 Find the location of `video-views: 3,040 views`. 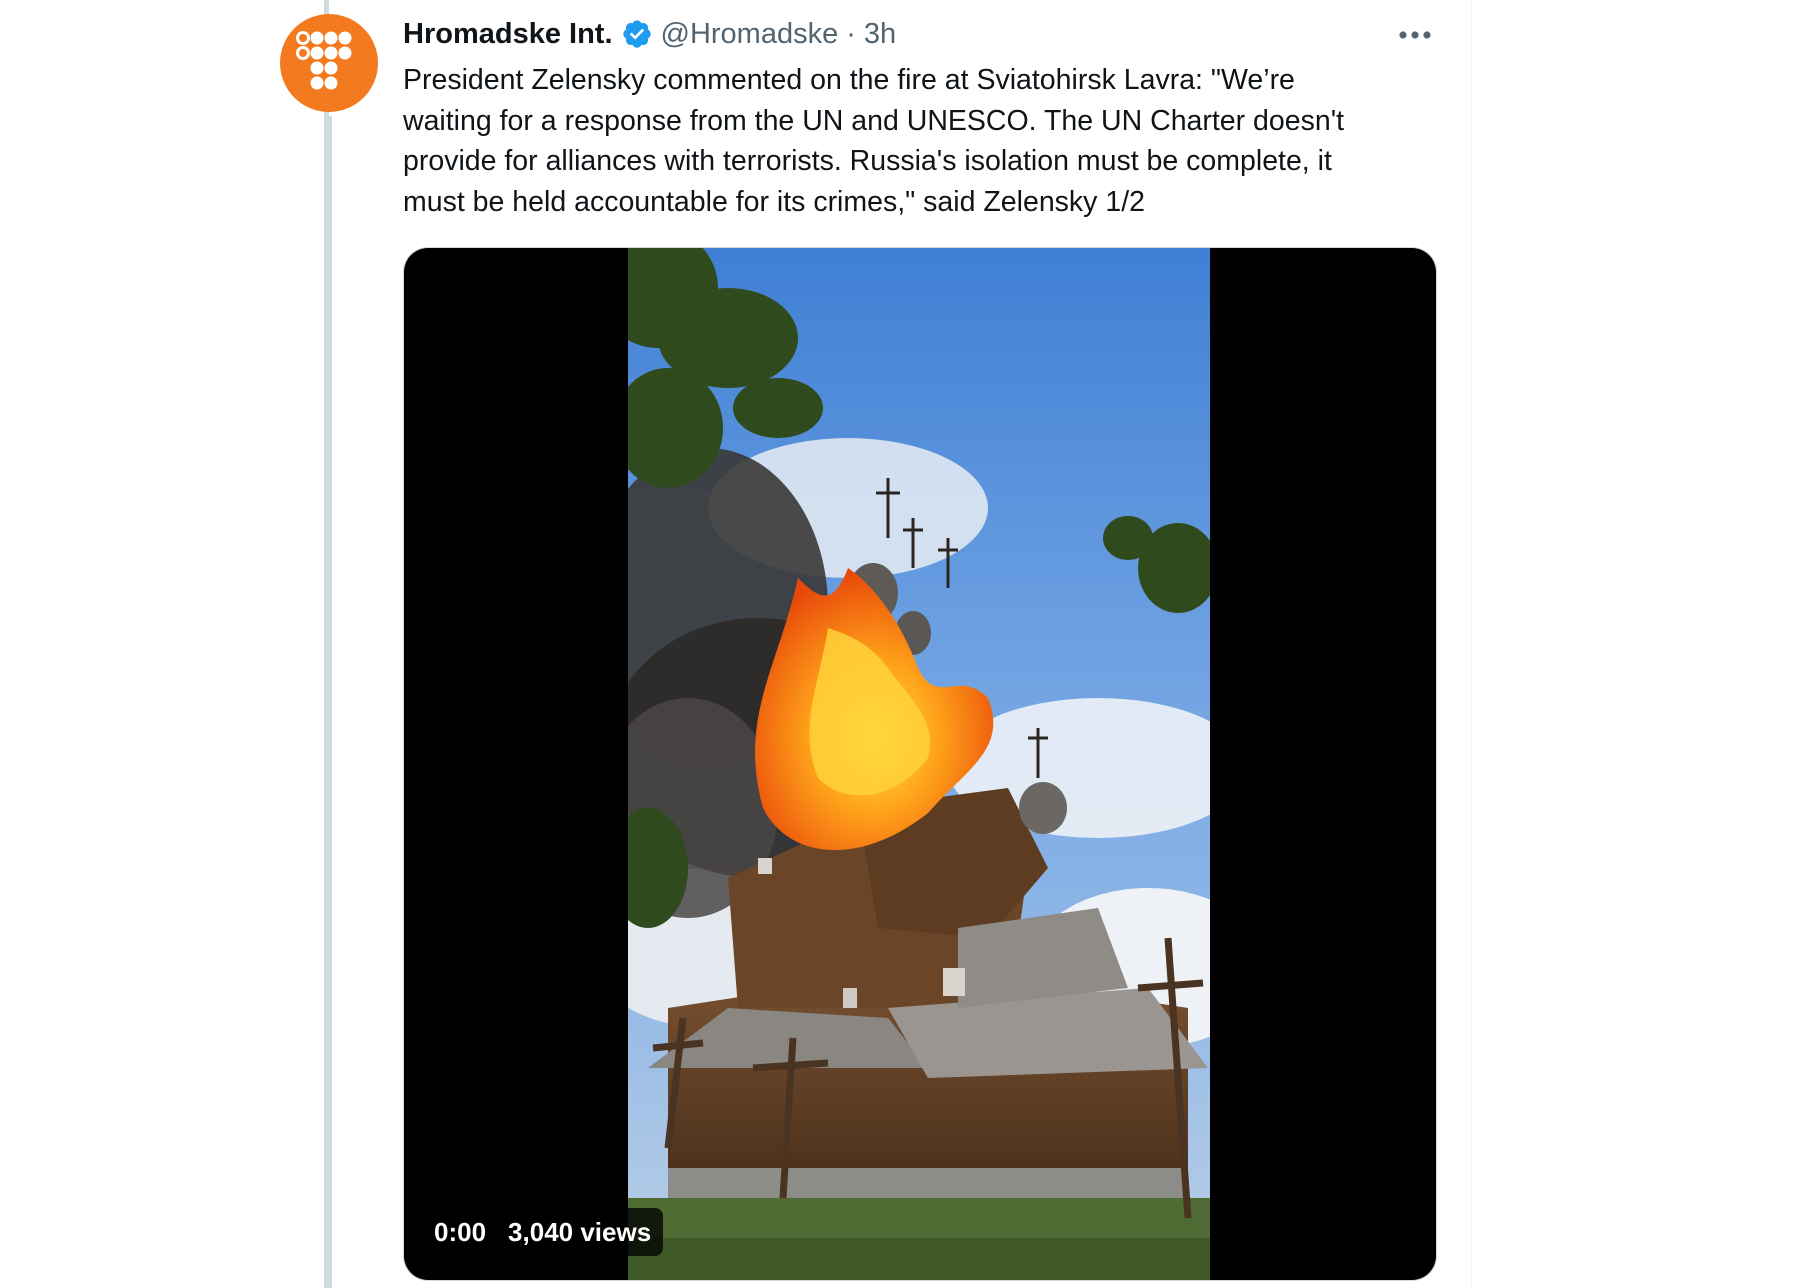

video-views: 3,040 views is located at coordinates (580, 1231).